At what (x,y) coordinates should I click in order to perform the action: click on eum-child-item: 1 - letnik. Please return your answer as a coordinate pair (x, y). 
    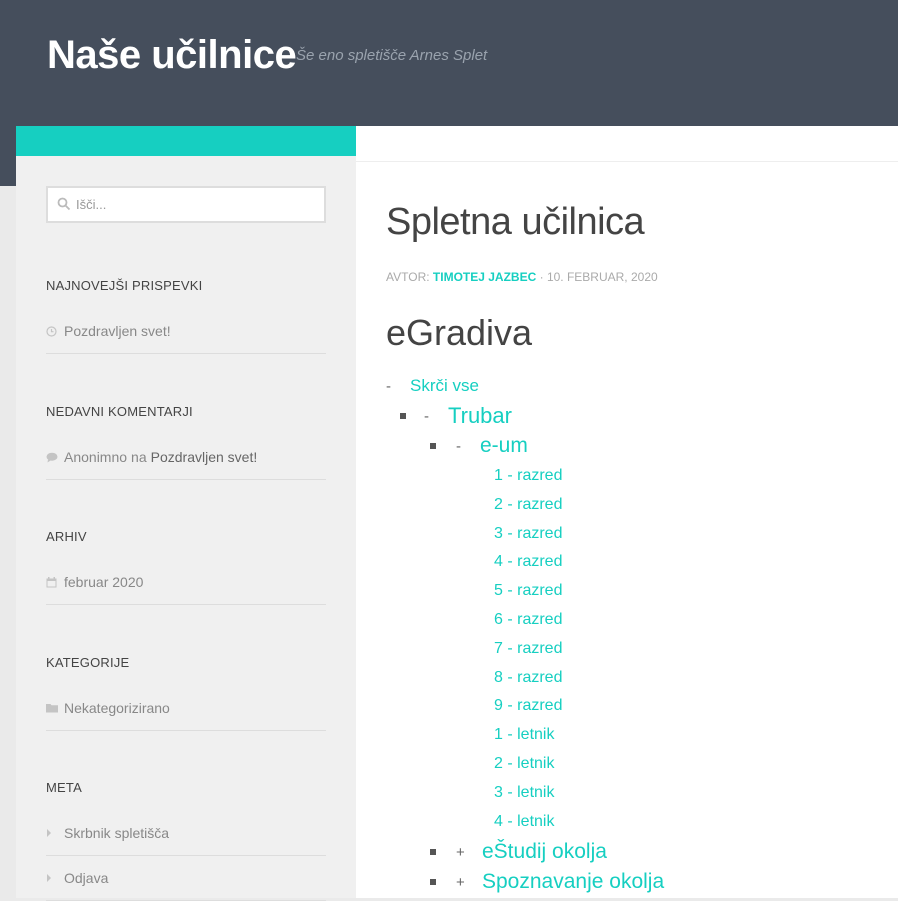
    Looking at the image, I should click on (524, 735).